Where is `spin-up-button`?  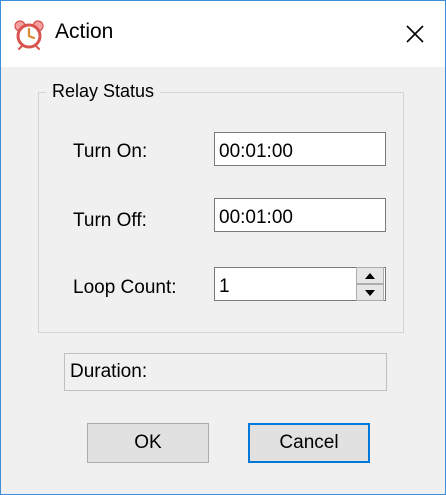
spin-up-button is located at coordinates (370, 275).